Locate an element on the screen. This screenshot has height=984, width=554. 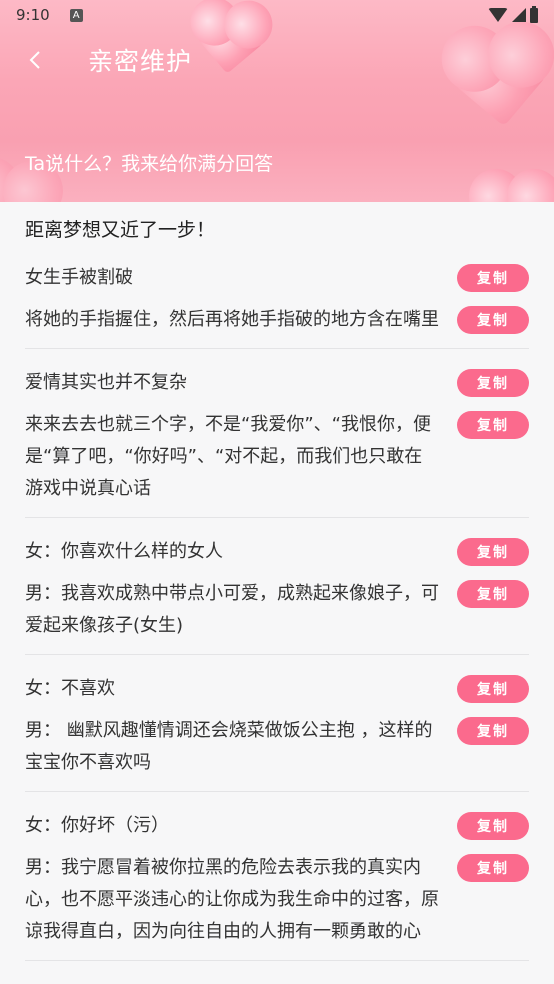
battery-icon is located at coordinates (534, 14).